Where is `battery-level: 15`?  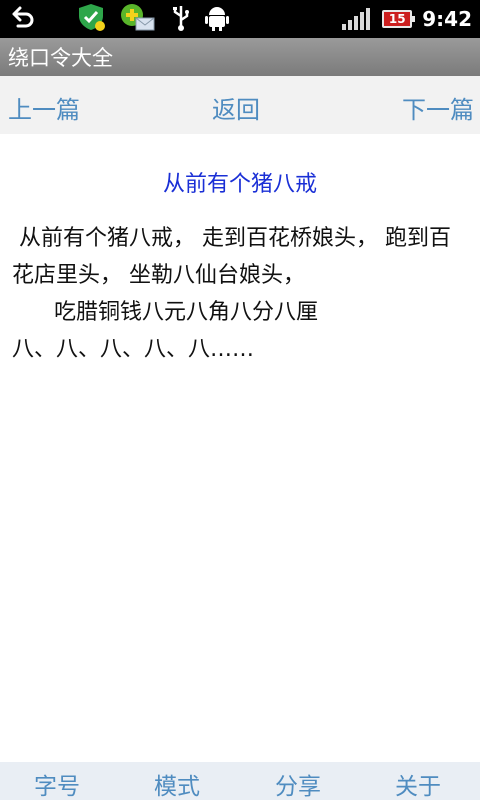
battery-level: 15 is located at coordinates (397, 19).